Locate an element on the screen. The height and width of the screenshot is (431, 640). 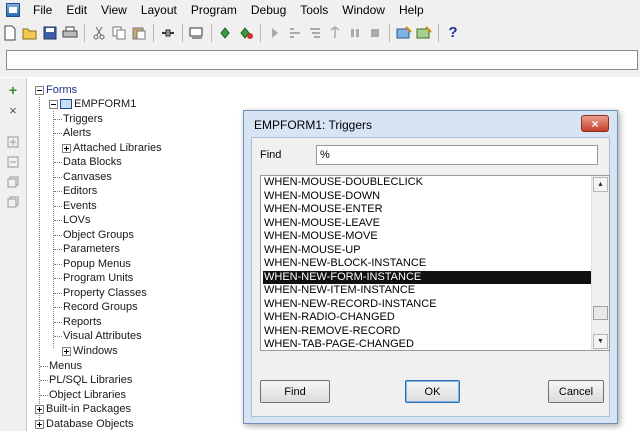
tree-node-form: EMPFORM1 is located at coordinates (92, 104).